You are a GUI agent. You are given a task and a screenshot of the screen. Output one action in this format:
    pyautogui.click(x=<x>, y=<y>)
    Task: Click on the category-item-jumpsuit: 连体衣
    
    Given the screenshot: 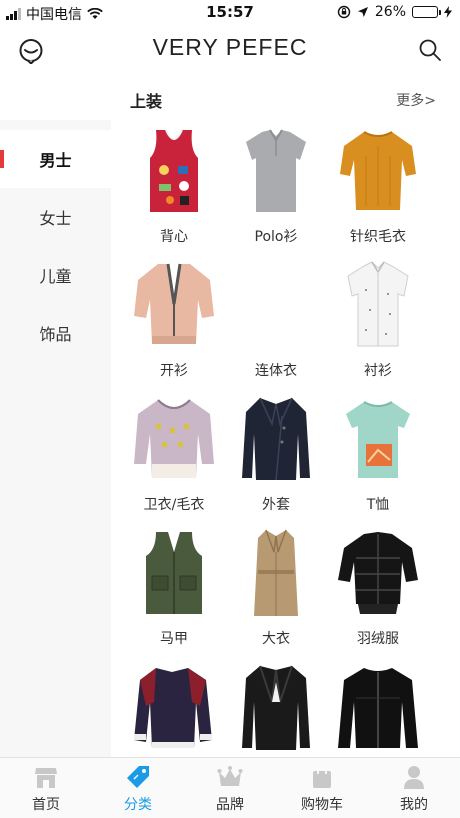 What is the action you would take?
    pyautogui.click(x=276, y=321)
    